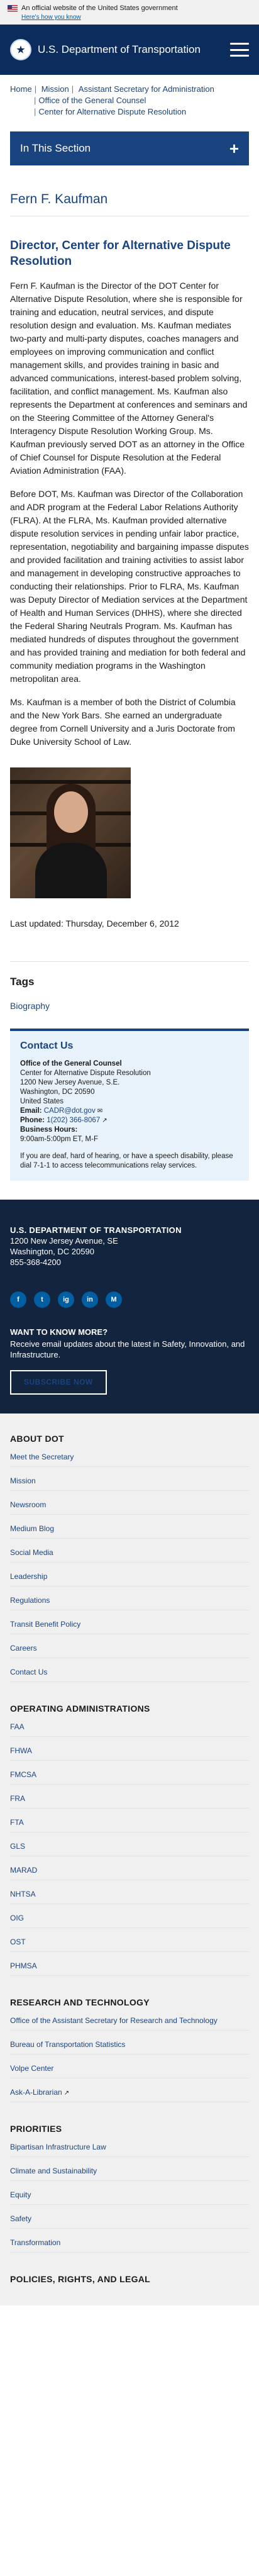 The height and width of the screenshot is (2576, 259). Describe the element at coordinates (66, 1299) in the screenshot. I see `instagram-icon: ig` at that location.